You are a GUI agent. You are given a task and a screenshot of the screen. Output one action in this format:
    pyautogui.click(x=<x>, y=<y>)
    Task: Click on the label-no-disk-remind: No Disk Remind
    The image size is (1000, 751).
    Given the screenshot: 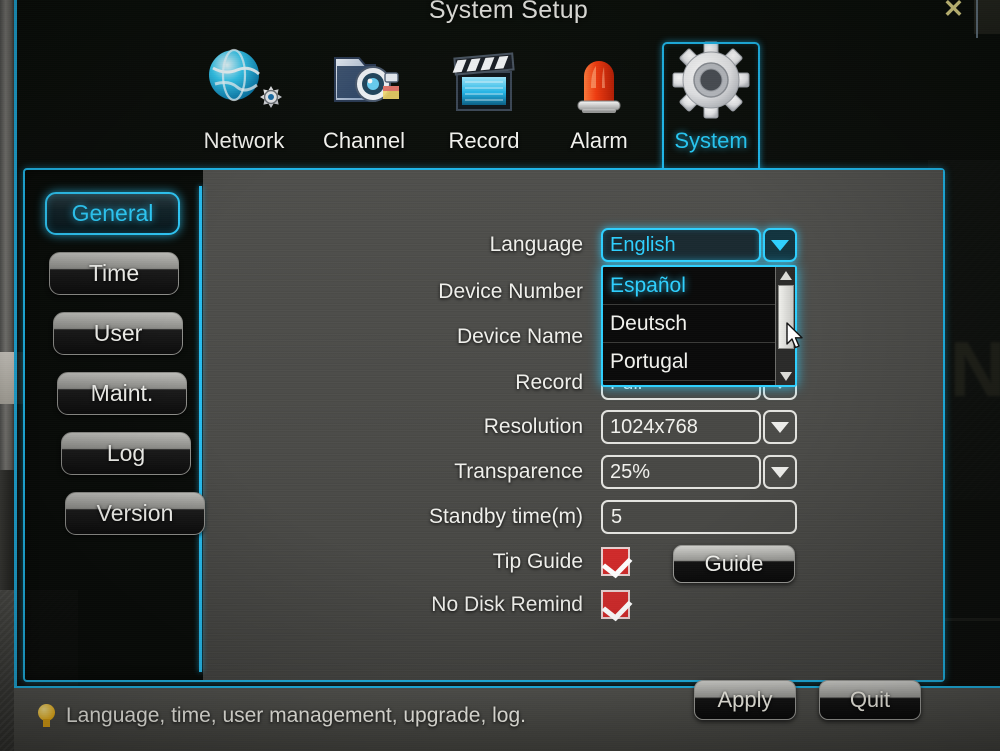 What is the action you would take?
    pyautogui.click(x=507, y=604)
    